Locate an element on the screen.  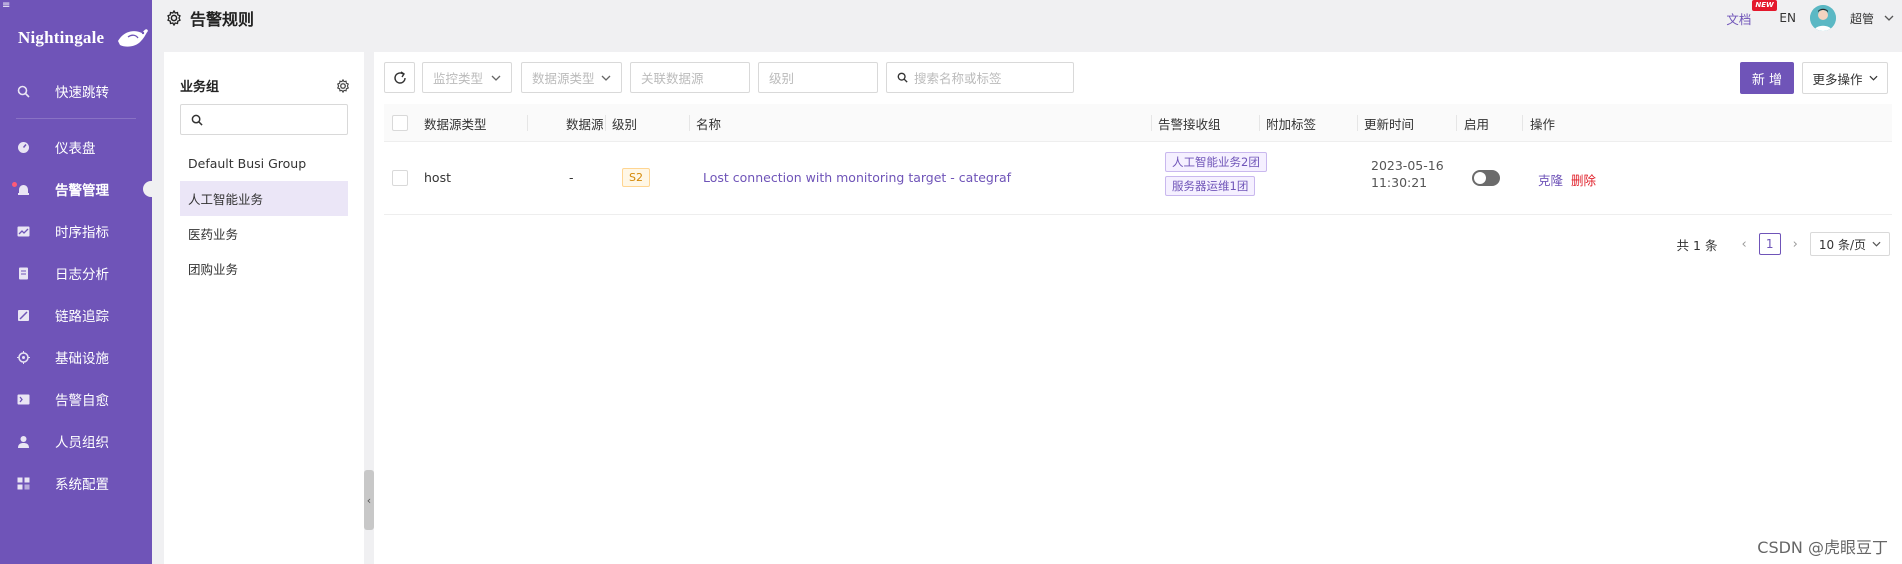
sidebar-item-self-healing: 告警自愈 is located at coordinates (76, 399).